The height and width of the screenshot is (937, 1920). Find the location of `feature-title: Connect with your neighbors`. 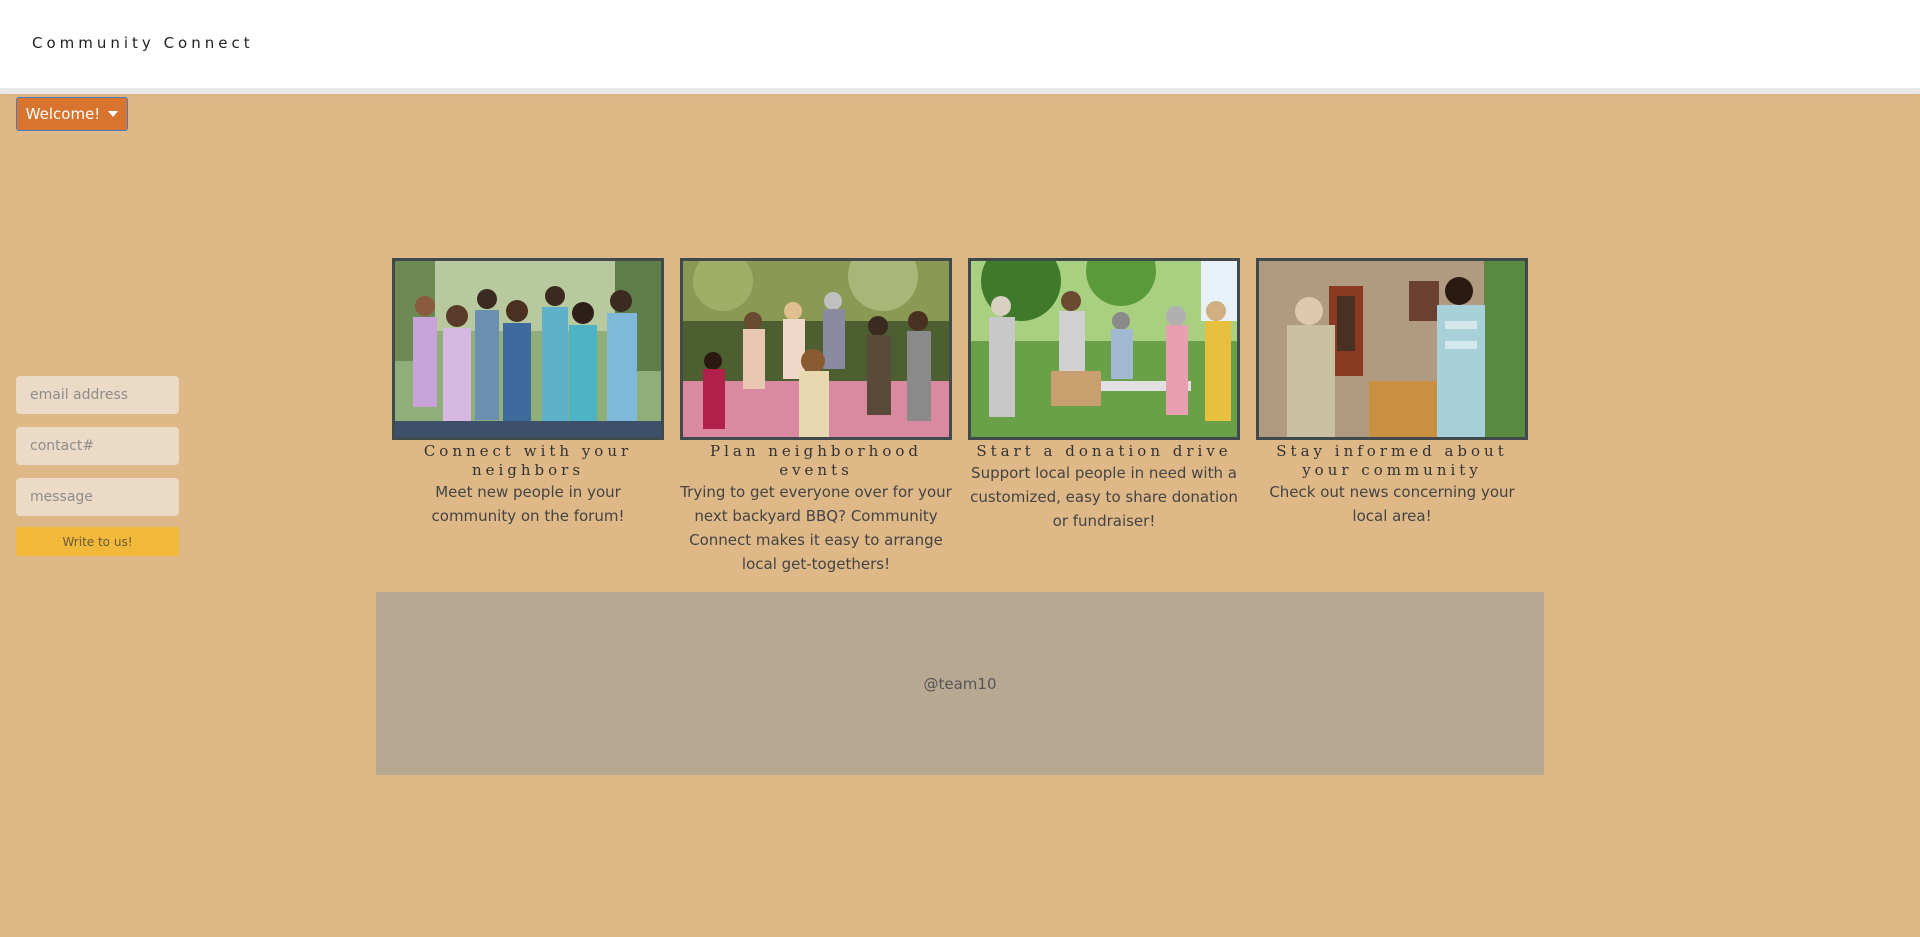

feature-title: Connect with your neighbors is located at coordinates (528, 460).